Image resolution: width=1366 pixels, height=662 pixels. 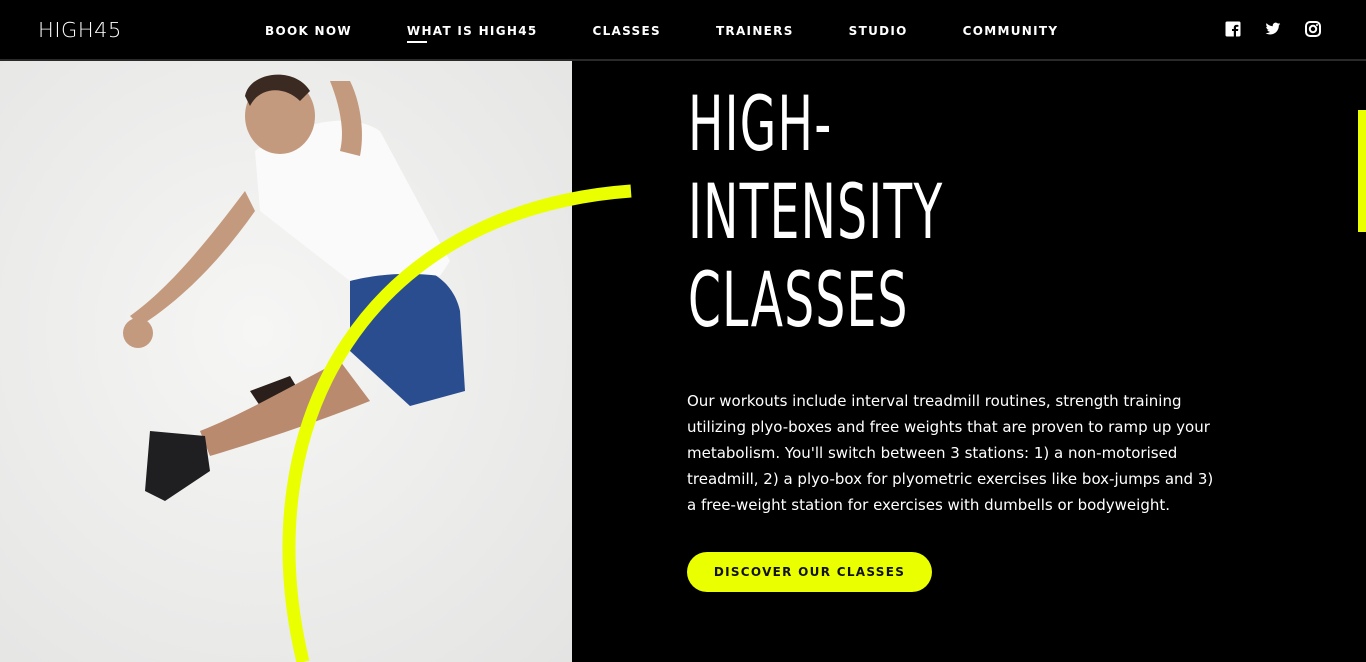 What do you see at coordinates (878, 31) in the screenshot?
I see `nav-link-studio: STUDIO` at bounding box center [878, 31].